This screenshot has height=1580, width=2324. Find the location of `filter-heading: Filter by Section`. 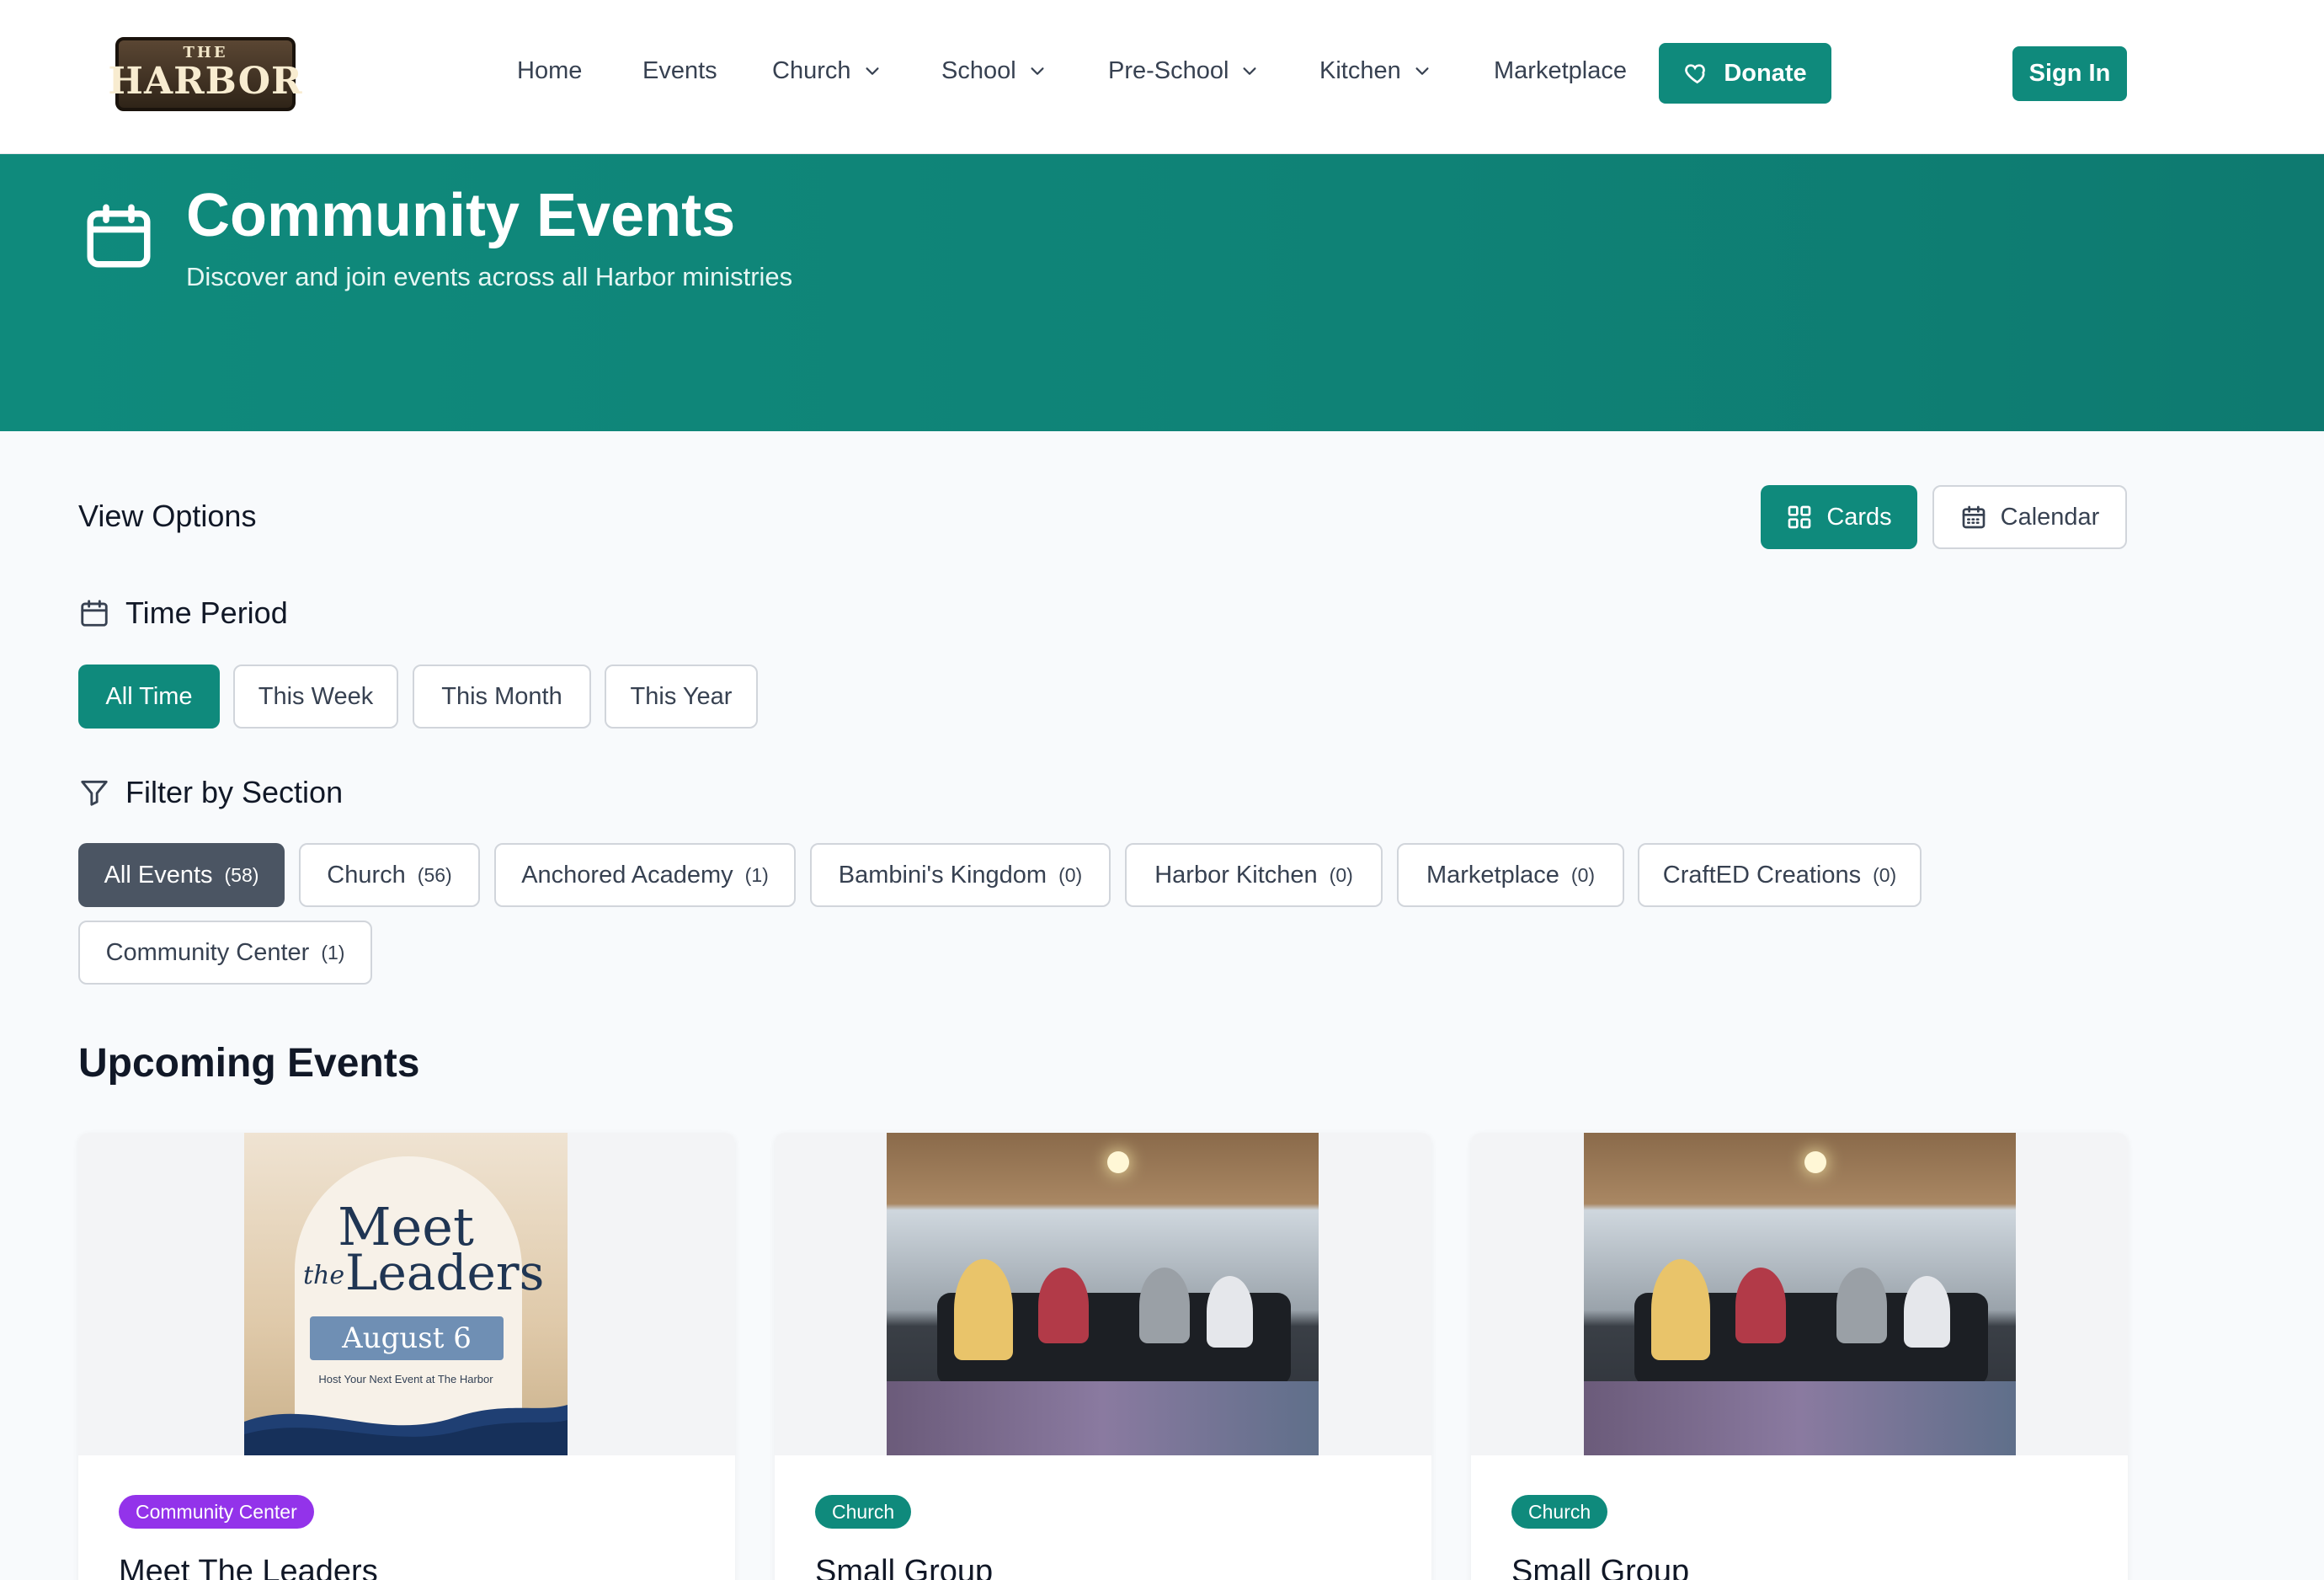

filter-heading: Filter by Section is located at coordinates (210, 793).